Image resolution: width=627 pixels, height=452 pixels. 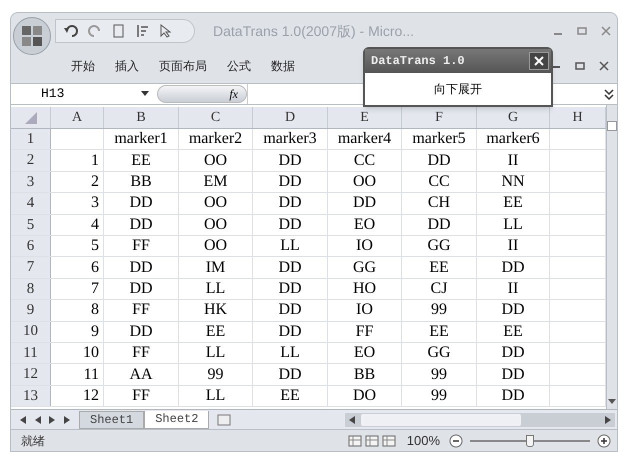 What do you see at coordinates (67, 420) in the screenshot?
I see `last-sheet-icon` at bounding box center [67, 420].